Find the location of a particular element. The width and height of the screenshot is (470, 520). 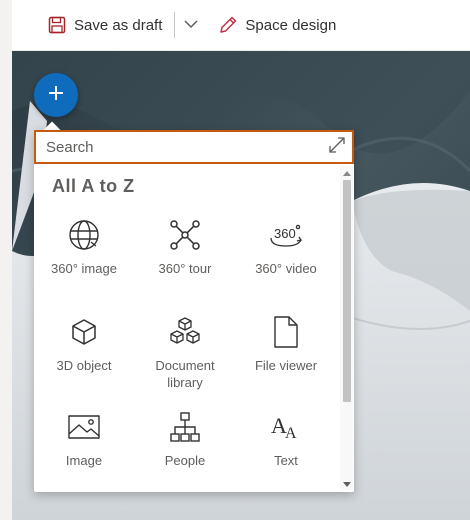

text-aa-icon: A A is located at coordinates (286, 427).